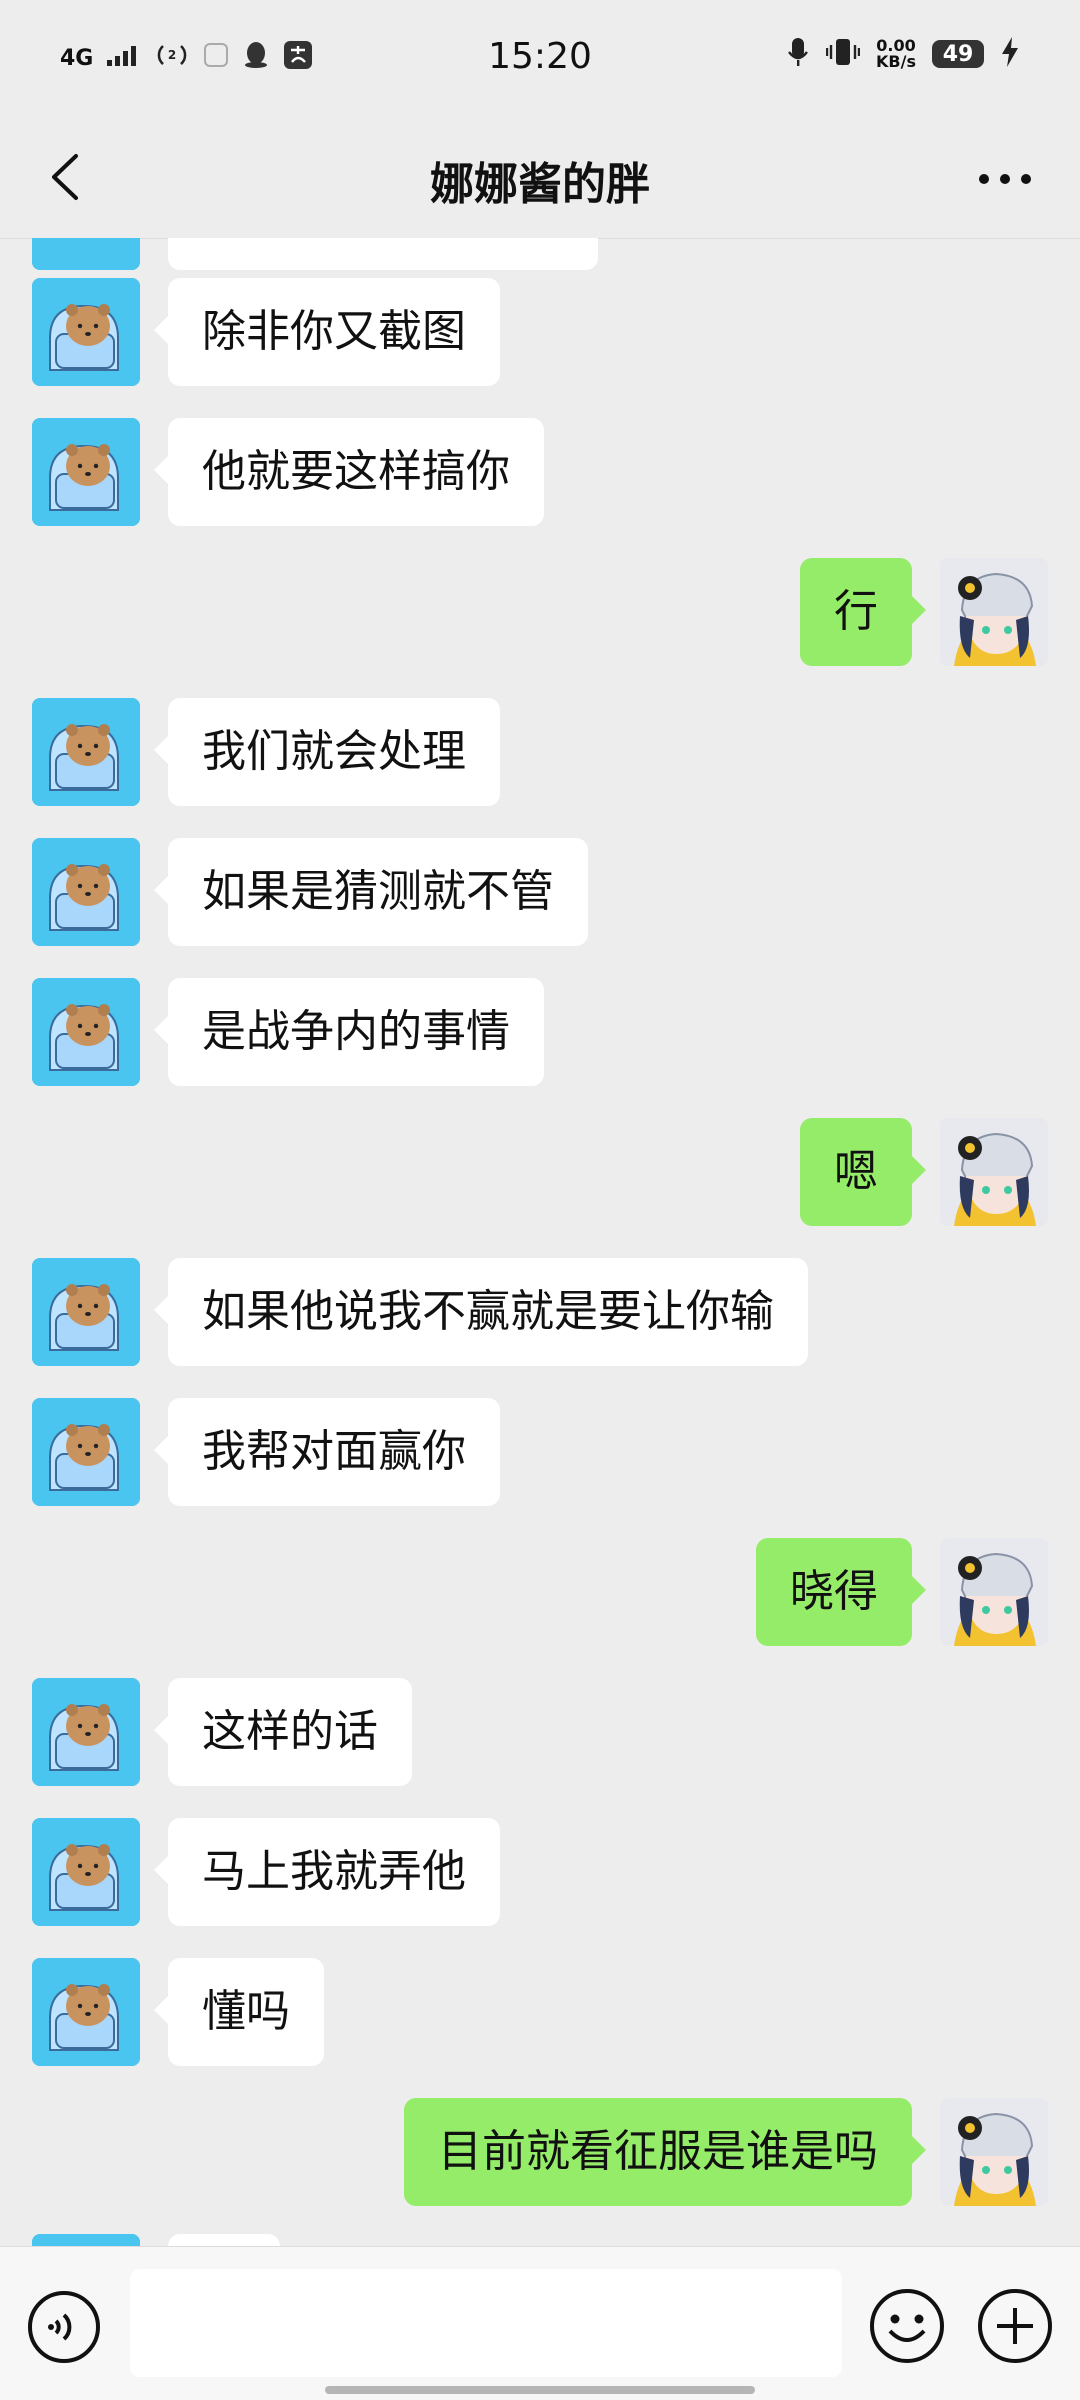  Describe the element at coordinates (239, 2012) in the screenshot. I see `message-bubble: 懂吗` at that location.